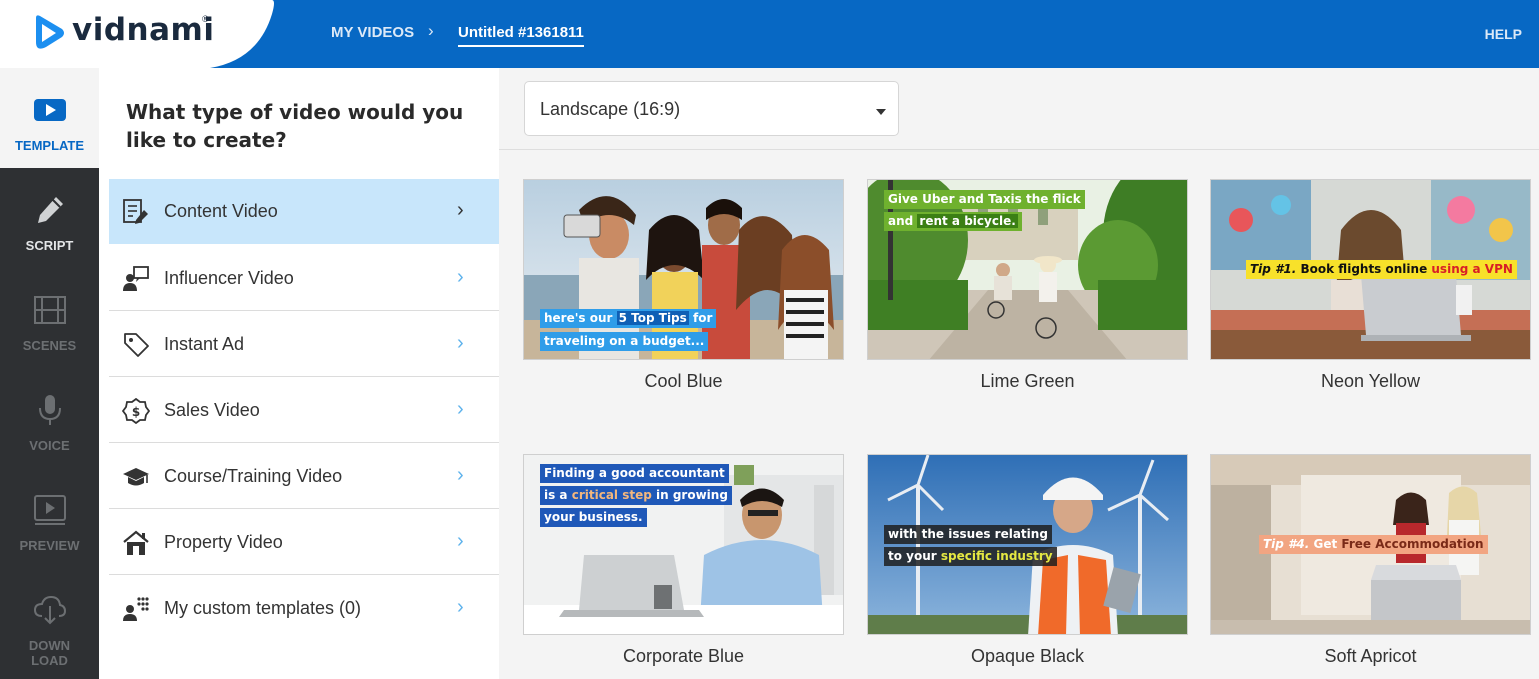 The image size is (1539, 679). I want to click on caption-text: for, so click(700, 318).